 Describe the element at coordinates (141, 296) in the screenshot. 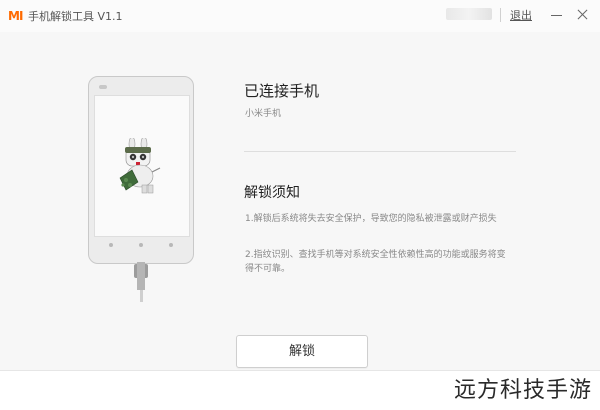

I see `usb-cable-tail` at that location.